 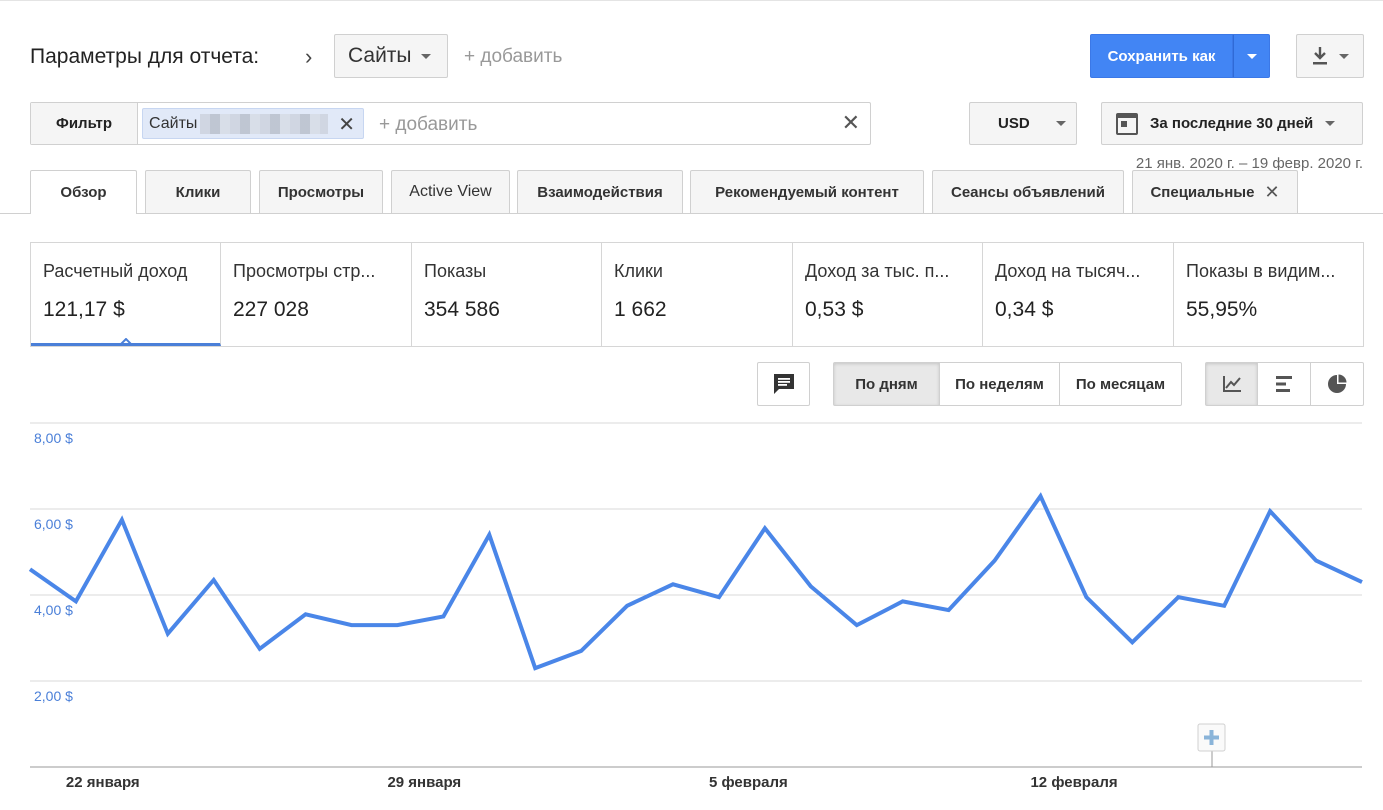 What do you see at coordinates (1268, 294) in the screenshot?
I see `metric-card-viewability: Показы в видим... 55,95%` at bounding box center [1268, 294].